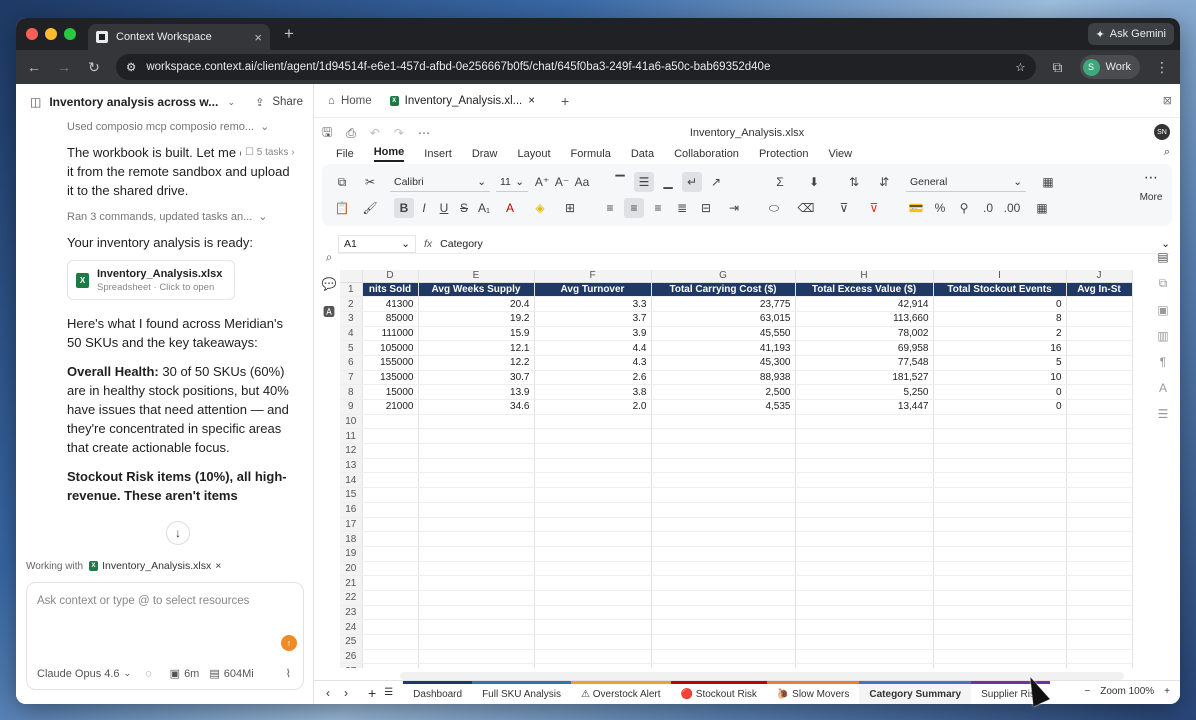 Image resolution: width=1196 pixels, height=720 pixels. Describe the element at coordinates (351, 334) in the screenshot. I see `row-number: 4` at that location.